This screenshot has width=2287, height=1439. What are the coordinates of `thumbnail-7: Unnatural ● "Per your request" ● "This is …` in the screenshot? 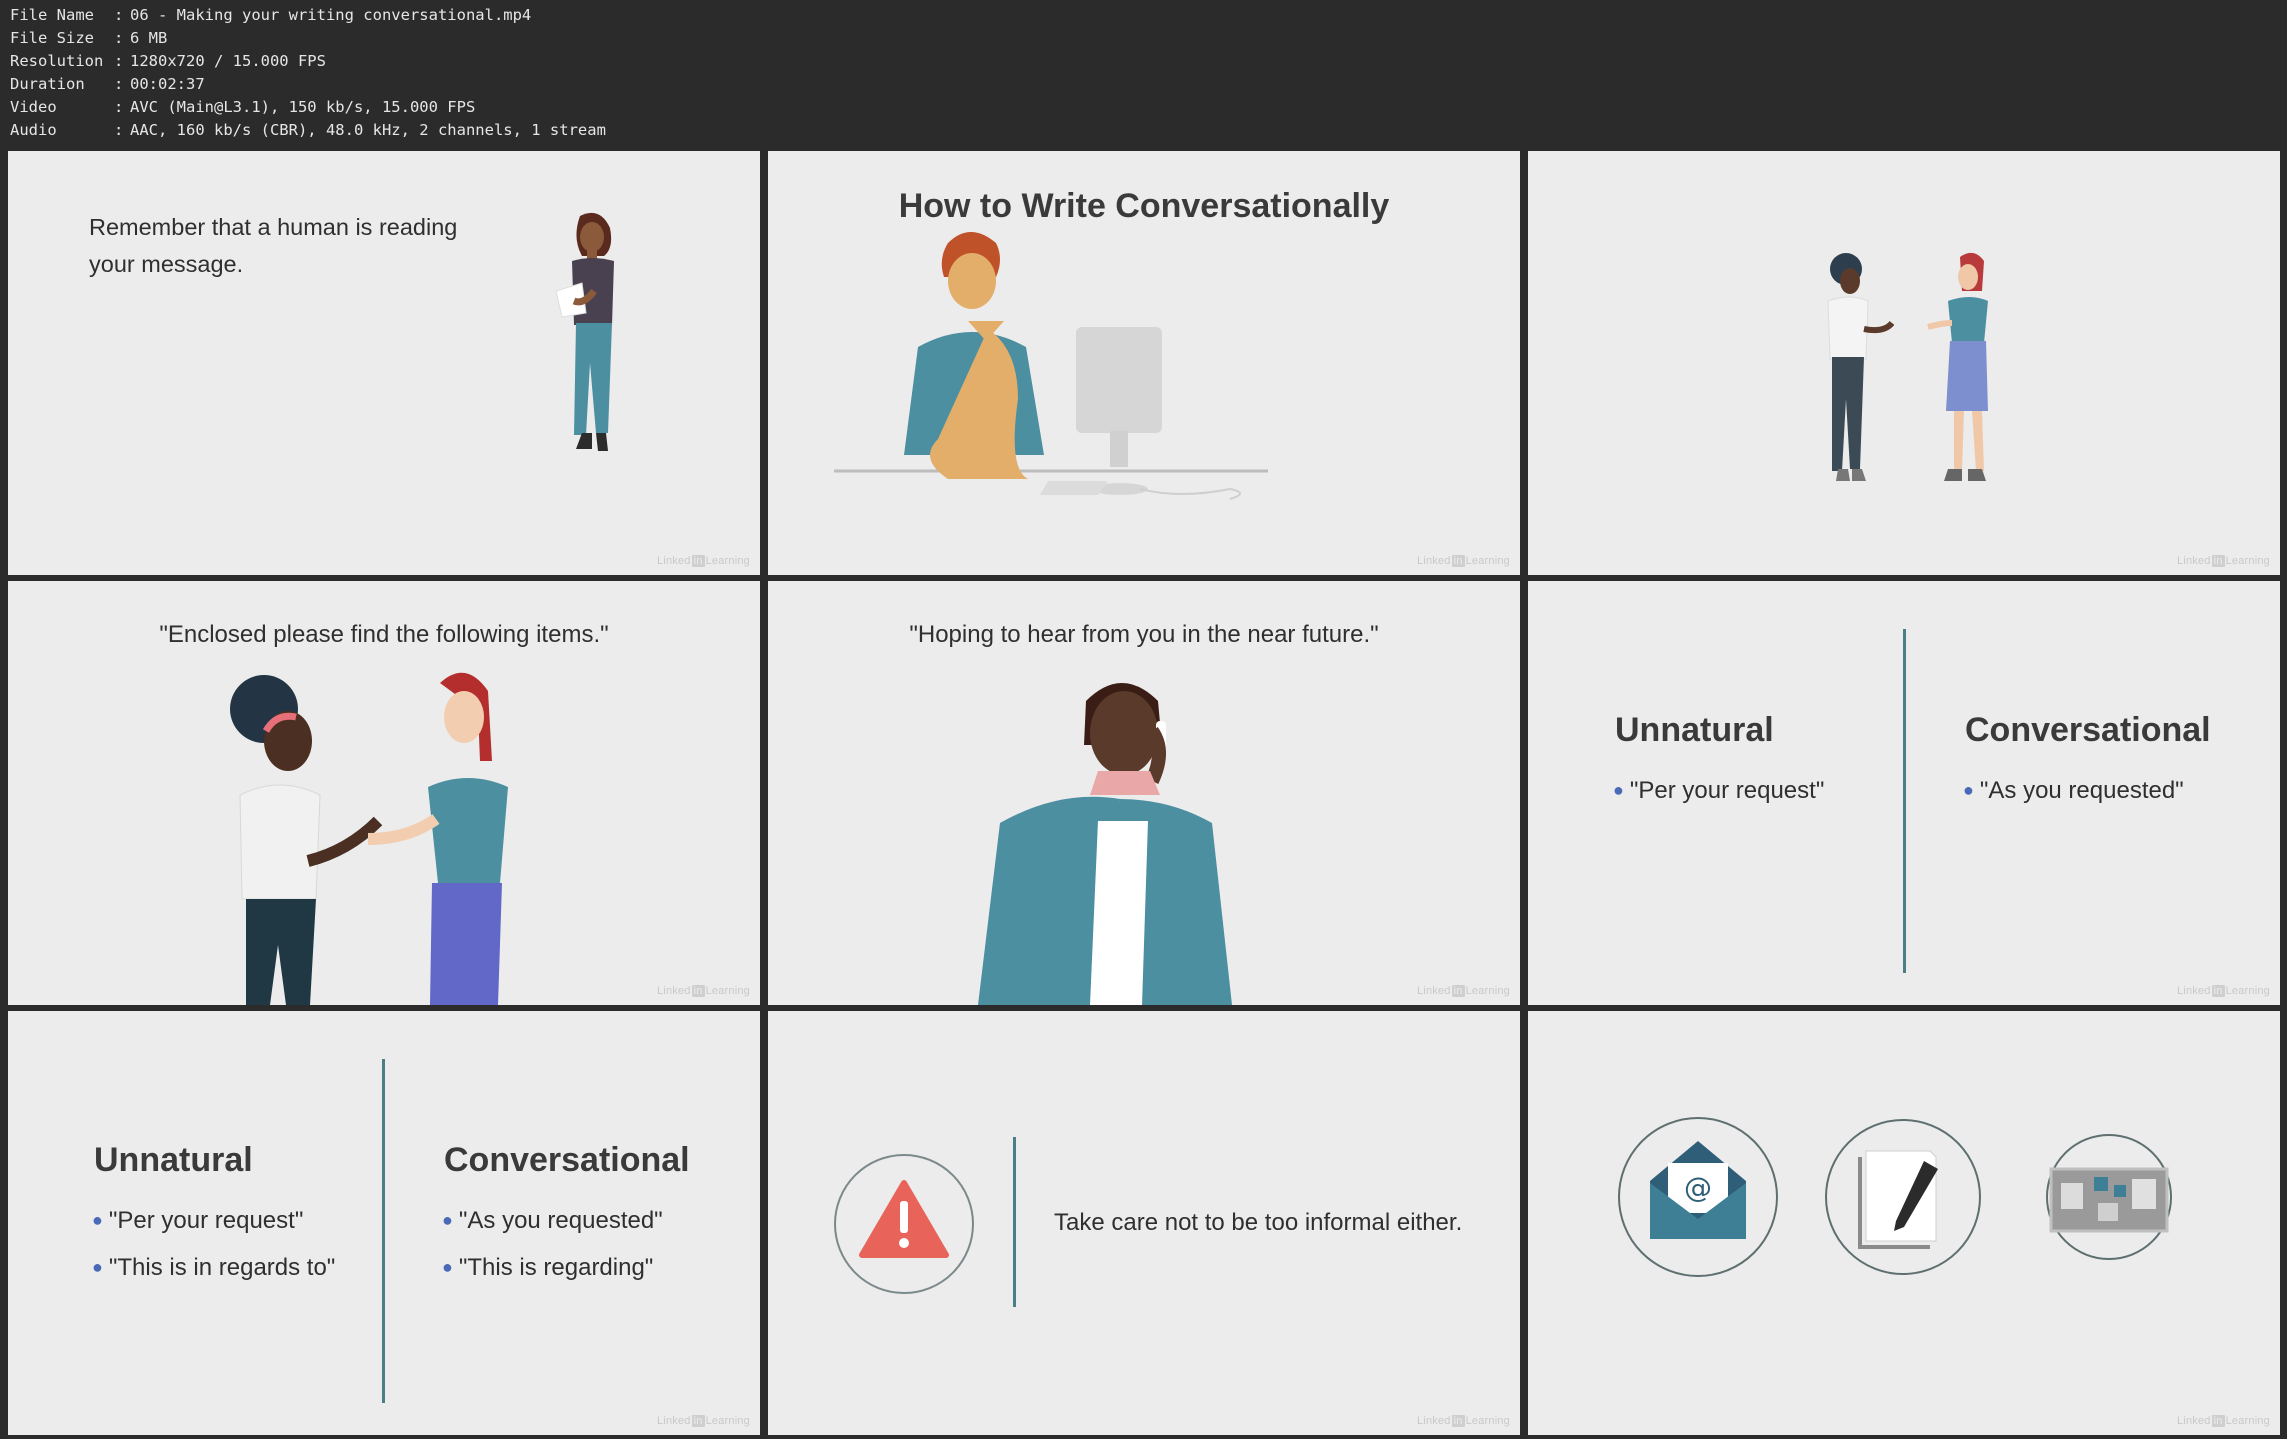 It's located at (384, 1223).